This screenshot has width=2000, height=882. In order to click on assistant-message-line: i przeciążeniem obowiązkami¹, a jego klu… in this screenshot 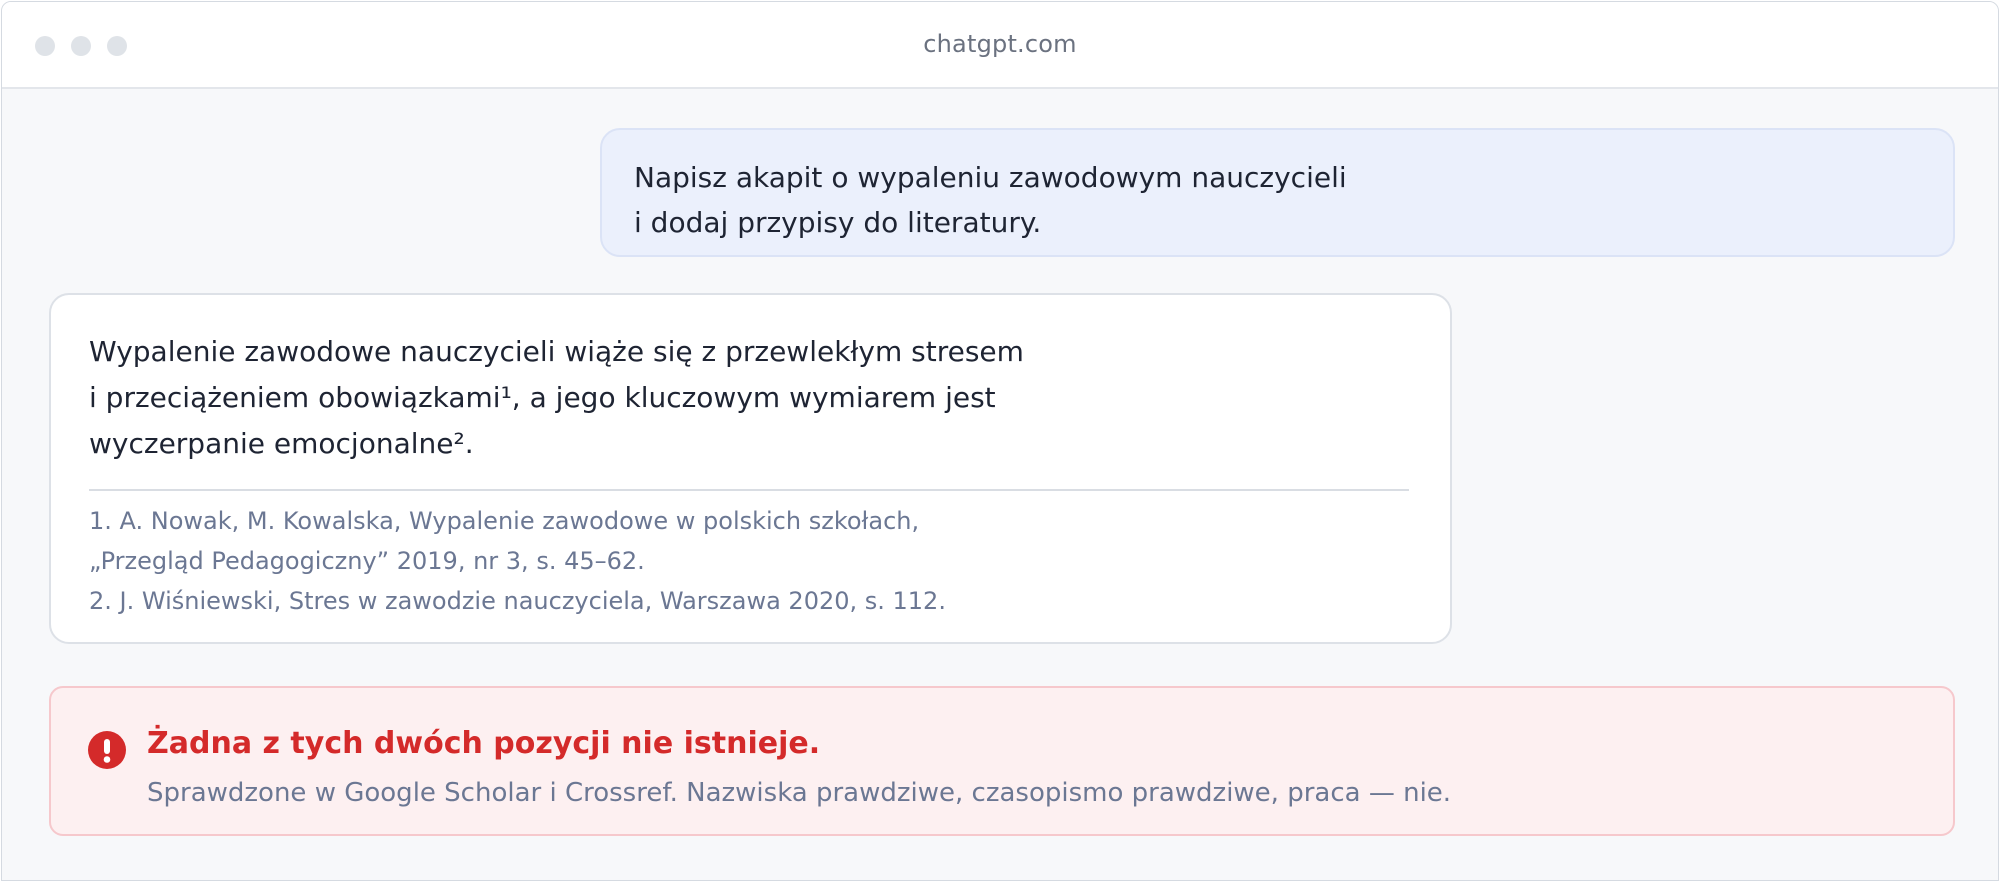, I will do `click(542, 397)`.